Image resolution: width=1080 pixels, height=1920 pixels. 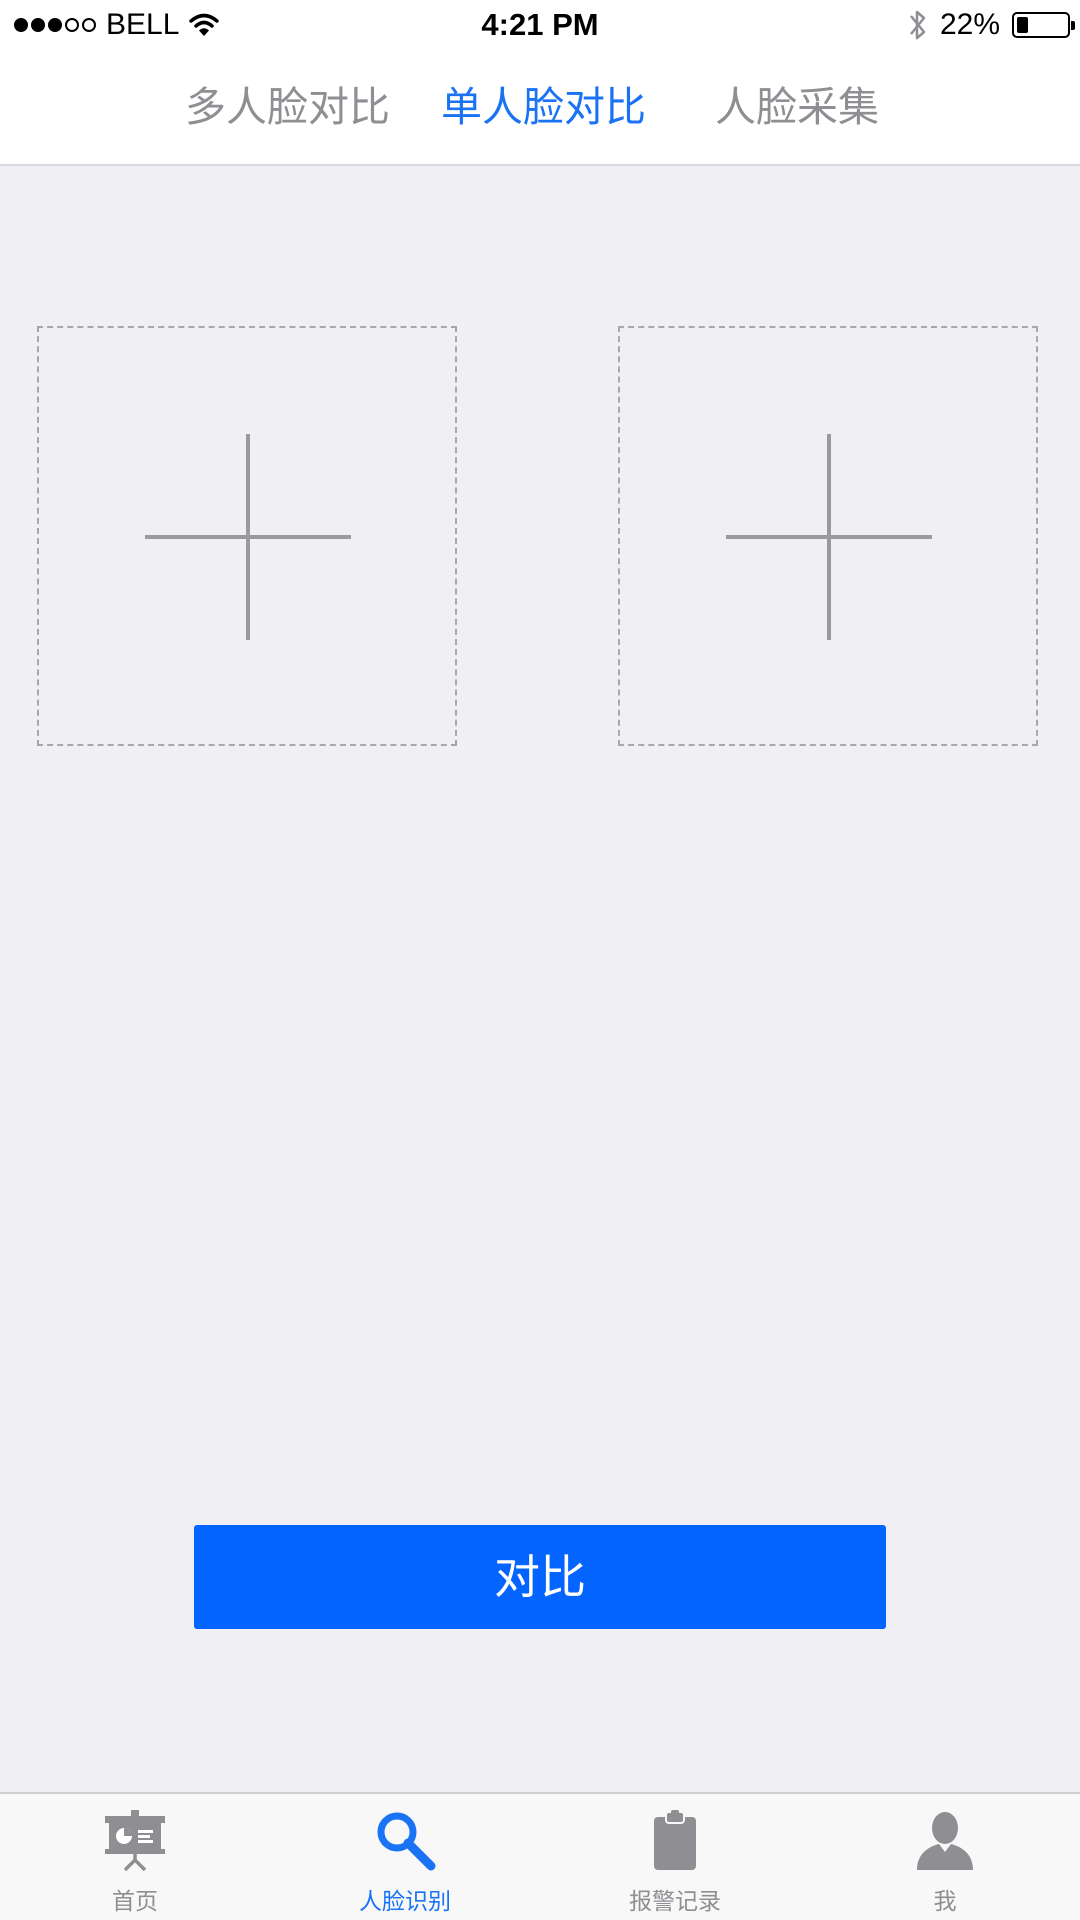 What do you see at coordinates (406, 1841) in the screenshot?
I see `search-icon` at bounding box center [406, 1841].